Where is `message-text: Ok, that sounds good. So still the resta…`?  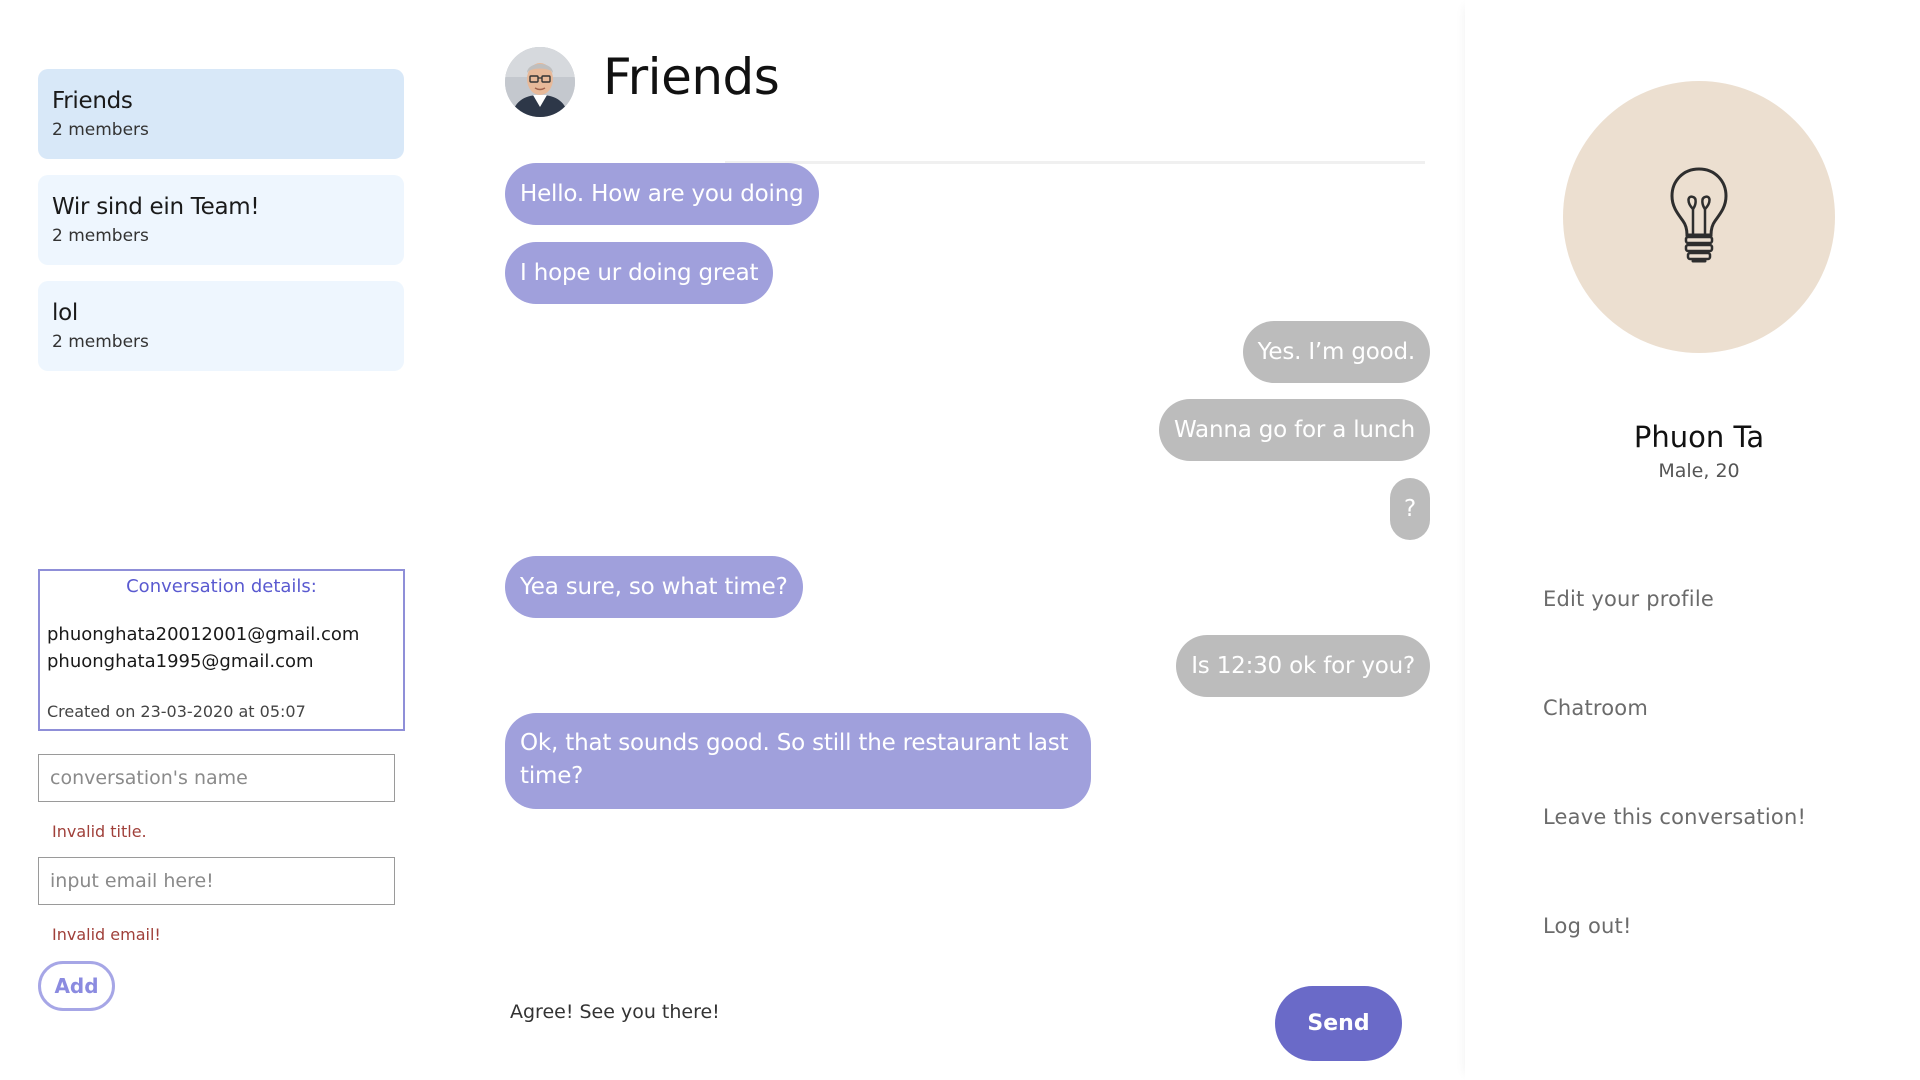 message-text: Ok, that sounds good. So still the resta… is located at coordinates (794, 759).